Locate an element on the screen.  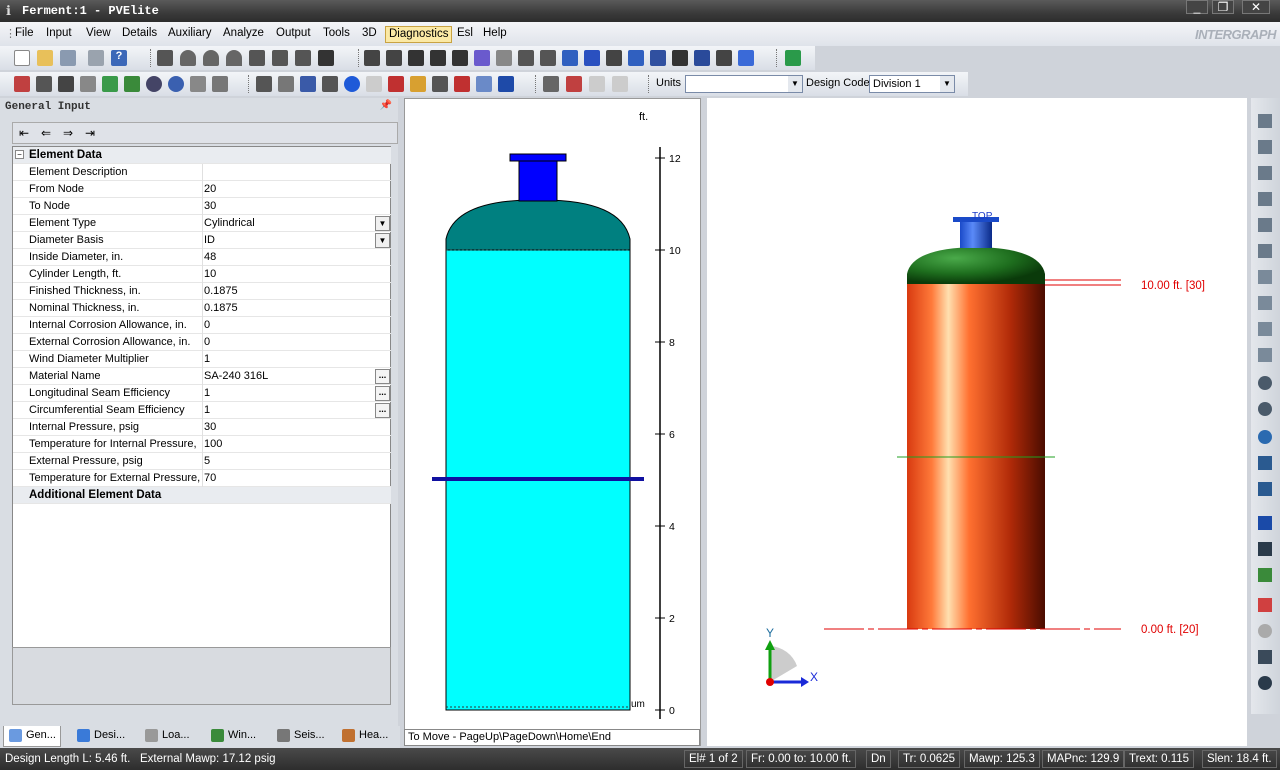
help-icon: ? is located at coordinates (119, 58).